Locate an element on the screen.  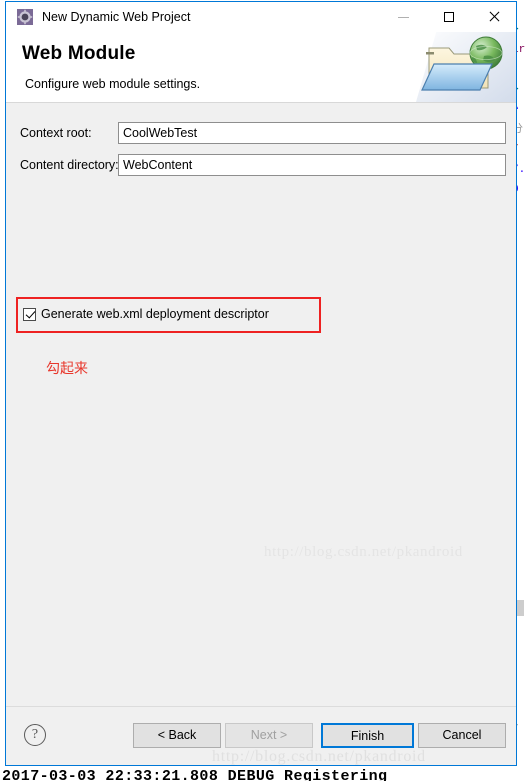
close-button is located at coordinates (493, 17).